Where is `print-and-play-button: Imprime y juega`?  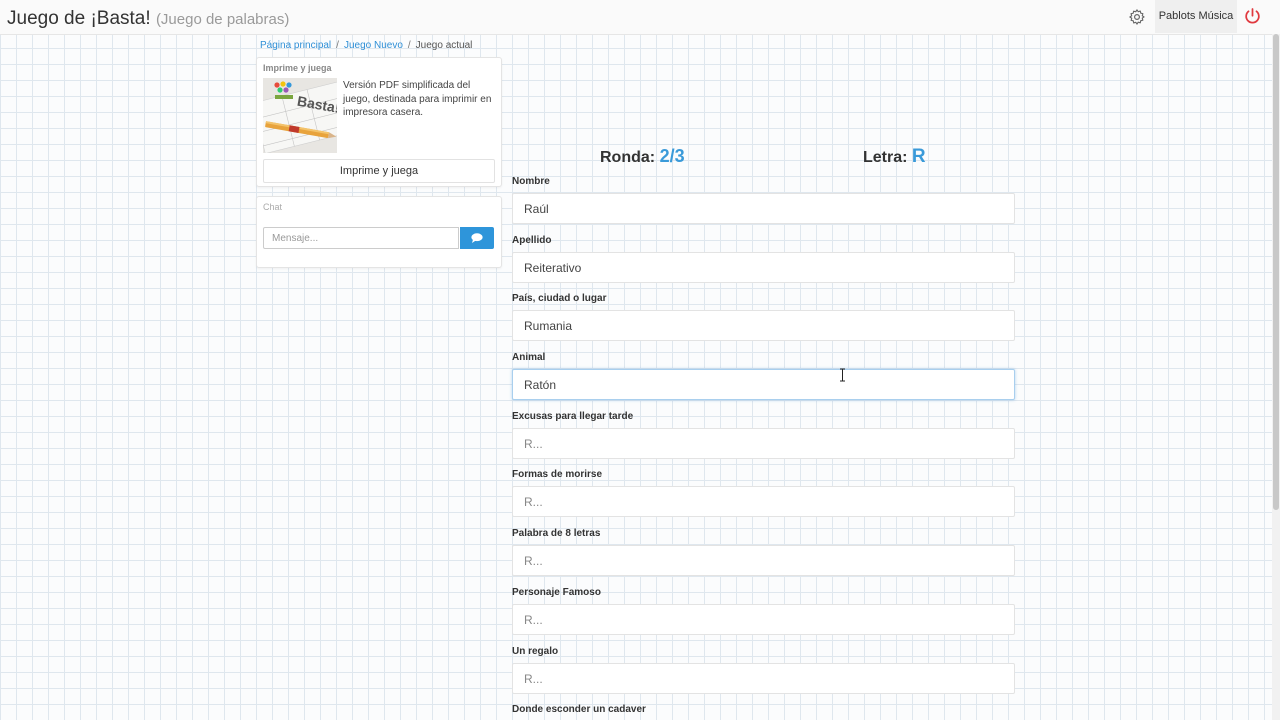
print-and-play-button: Imprime y juega is located at coordinates (379, 171).